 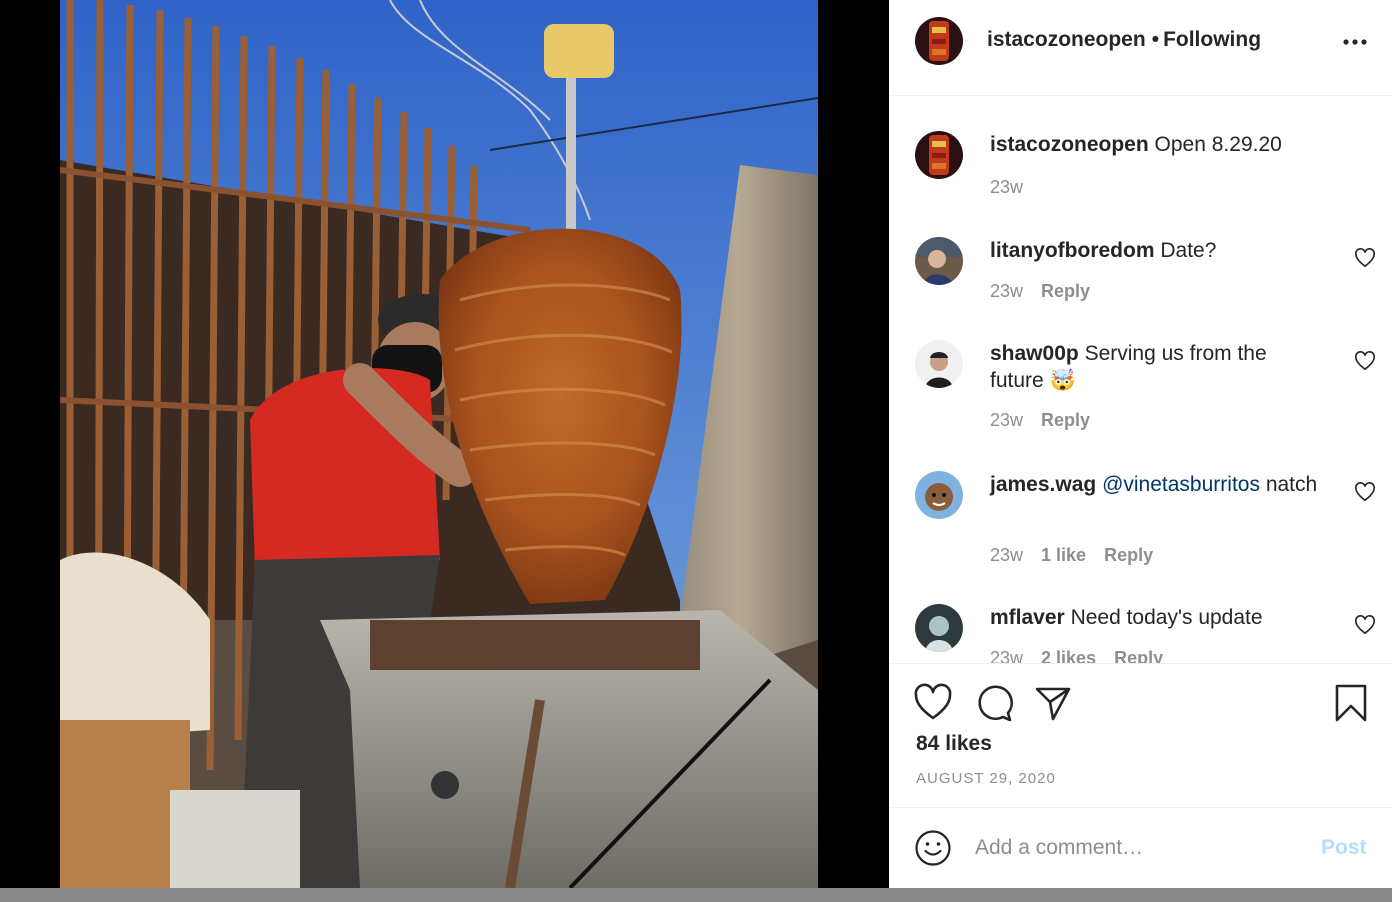 What do you see at coordinates (994, 703) in the screenshot?
I see `comment-icon` at bounding box center [994, 703].